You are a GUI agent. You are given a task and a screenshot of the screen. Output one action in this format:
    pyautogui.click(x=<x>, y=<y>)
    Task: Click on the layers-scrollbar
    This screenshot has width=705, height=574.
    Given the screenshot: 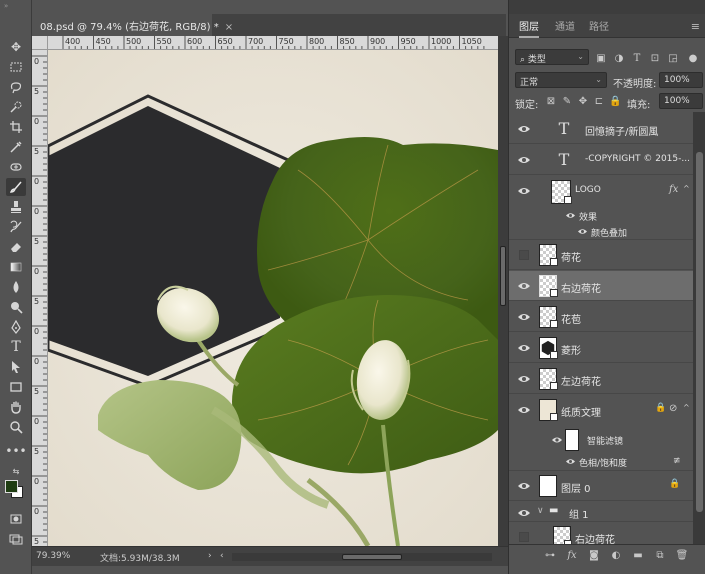 What is the action you would take?
    pyautogui.click(x=699, y=328)
    